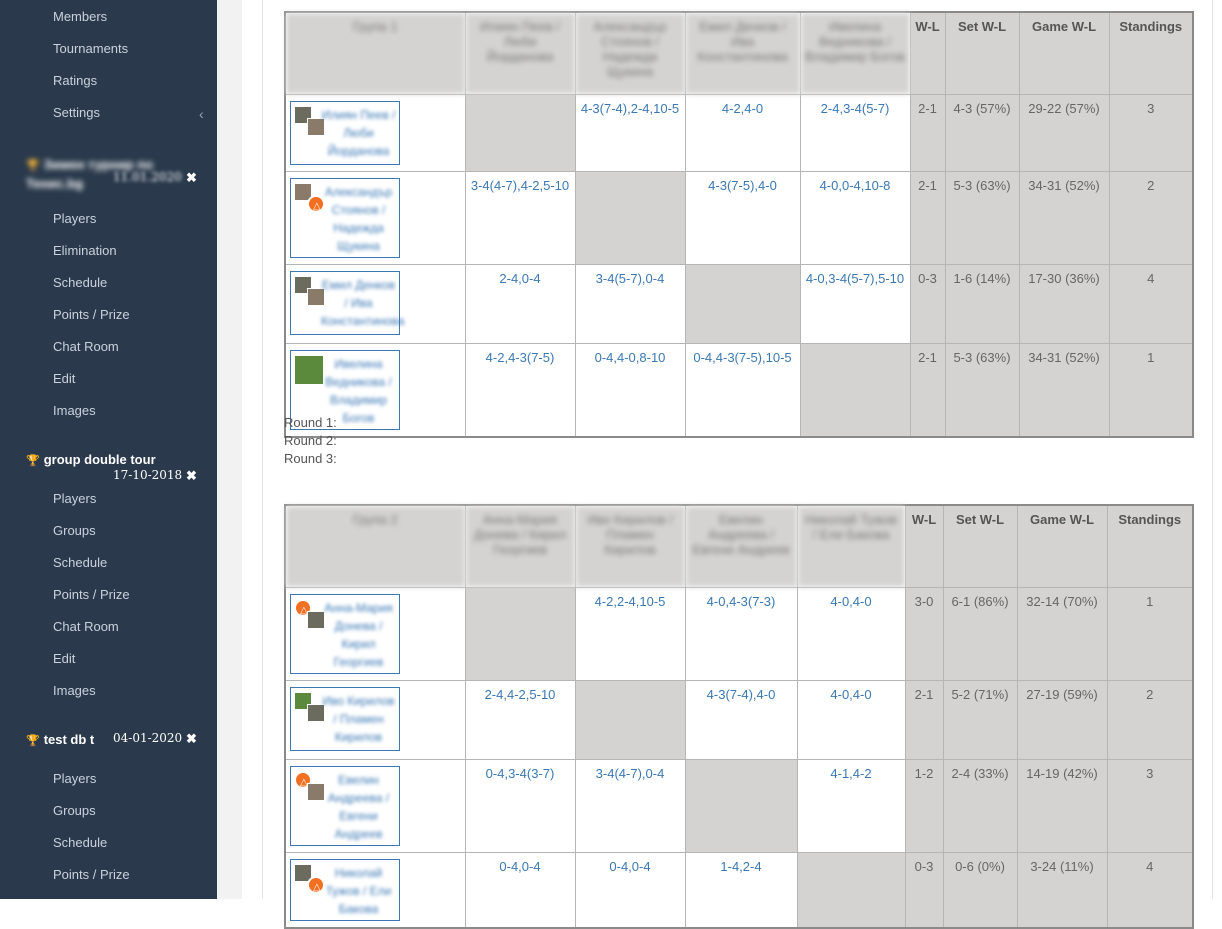  Describe the element at coordinates (982, 389) in the screenshot. I see `set-wl-value: 5-3 (63%)` at that location.